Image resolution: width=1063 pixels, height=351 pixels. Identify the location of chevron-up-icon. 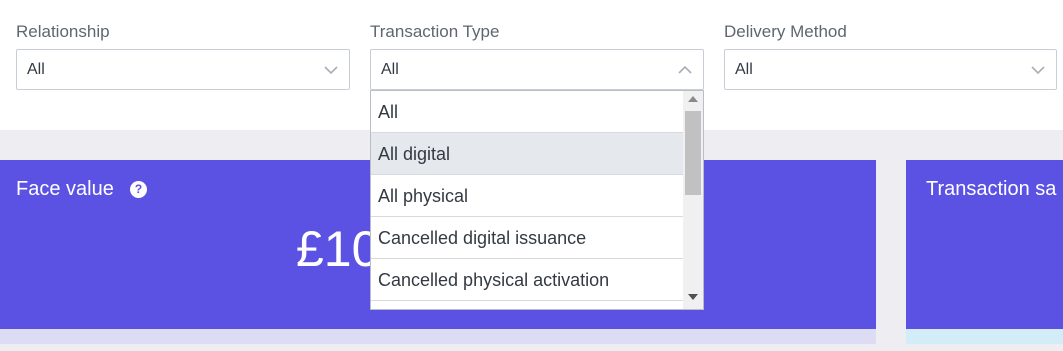
(685, 69).